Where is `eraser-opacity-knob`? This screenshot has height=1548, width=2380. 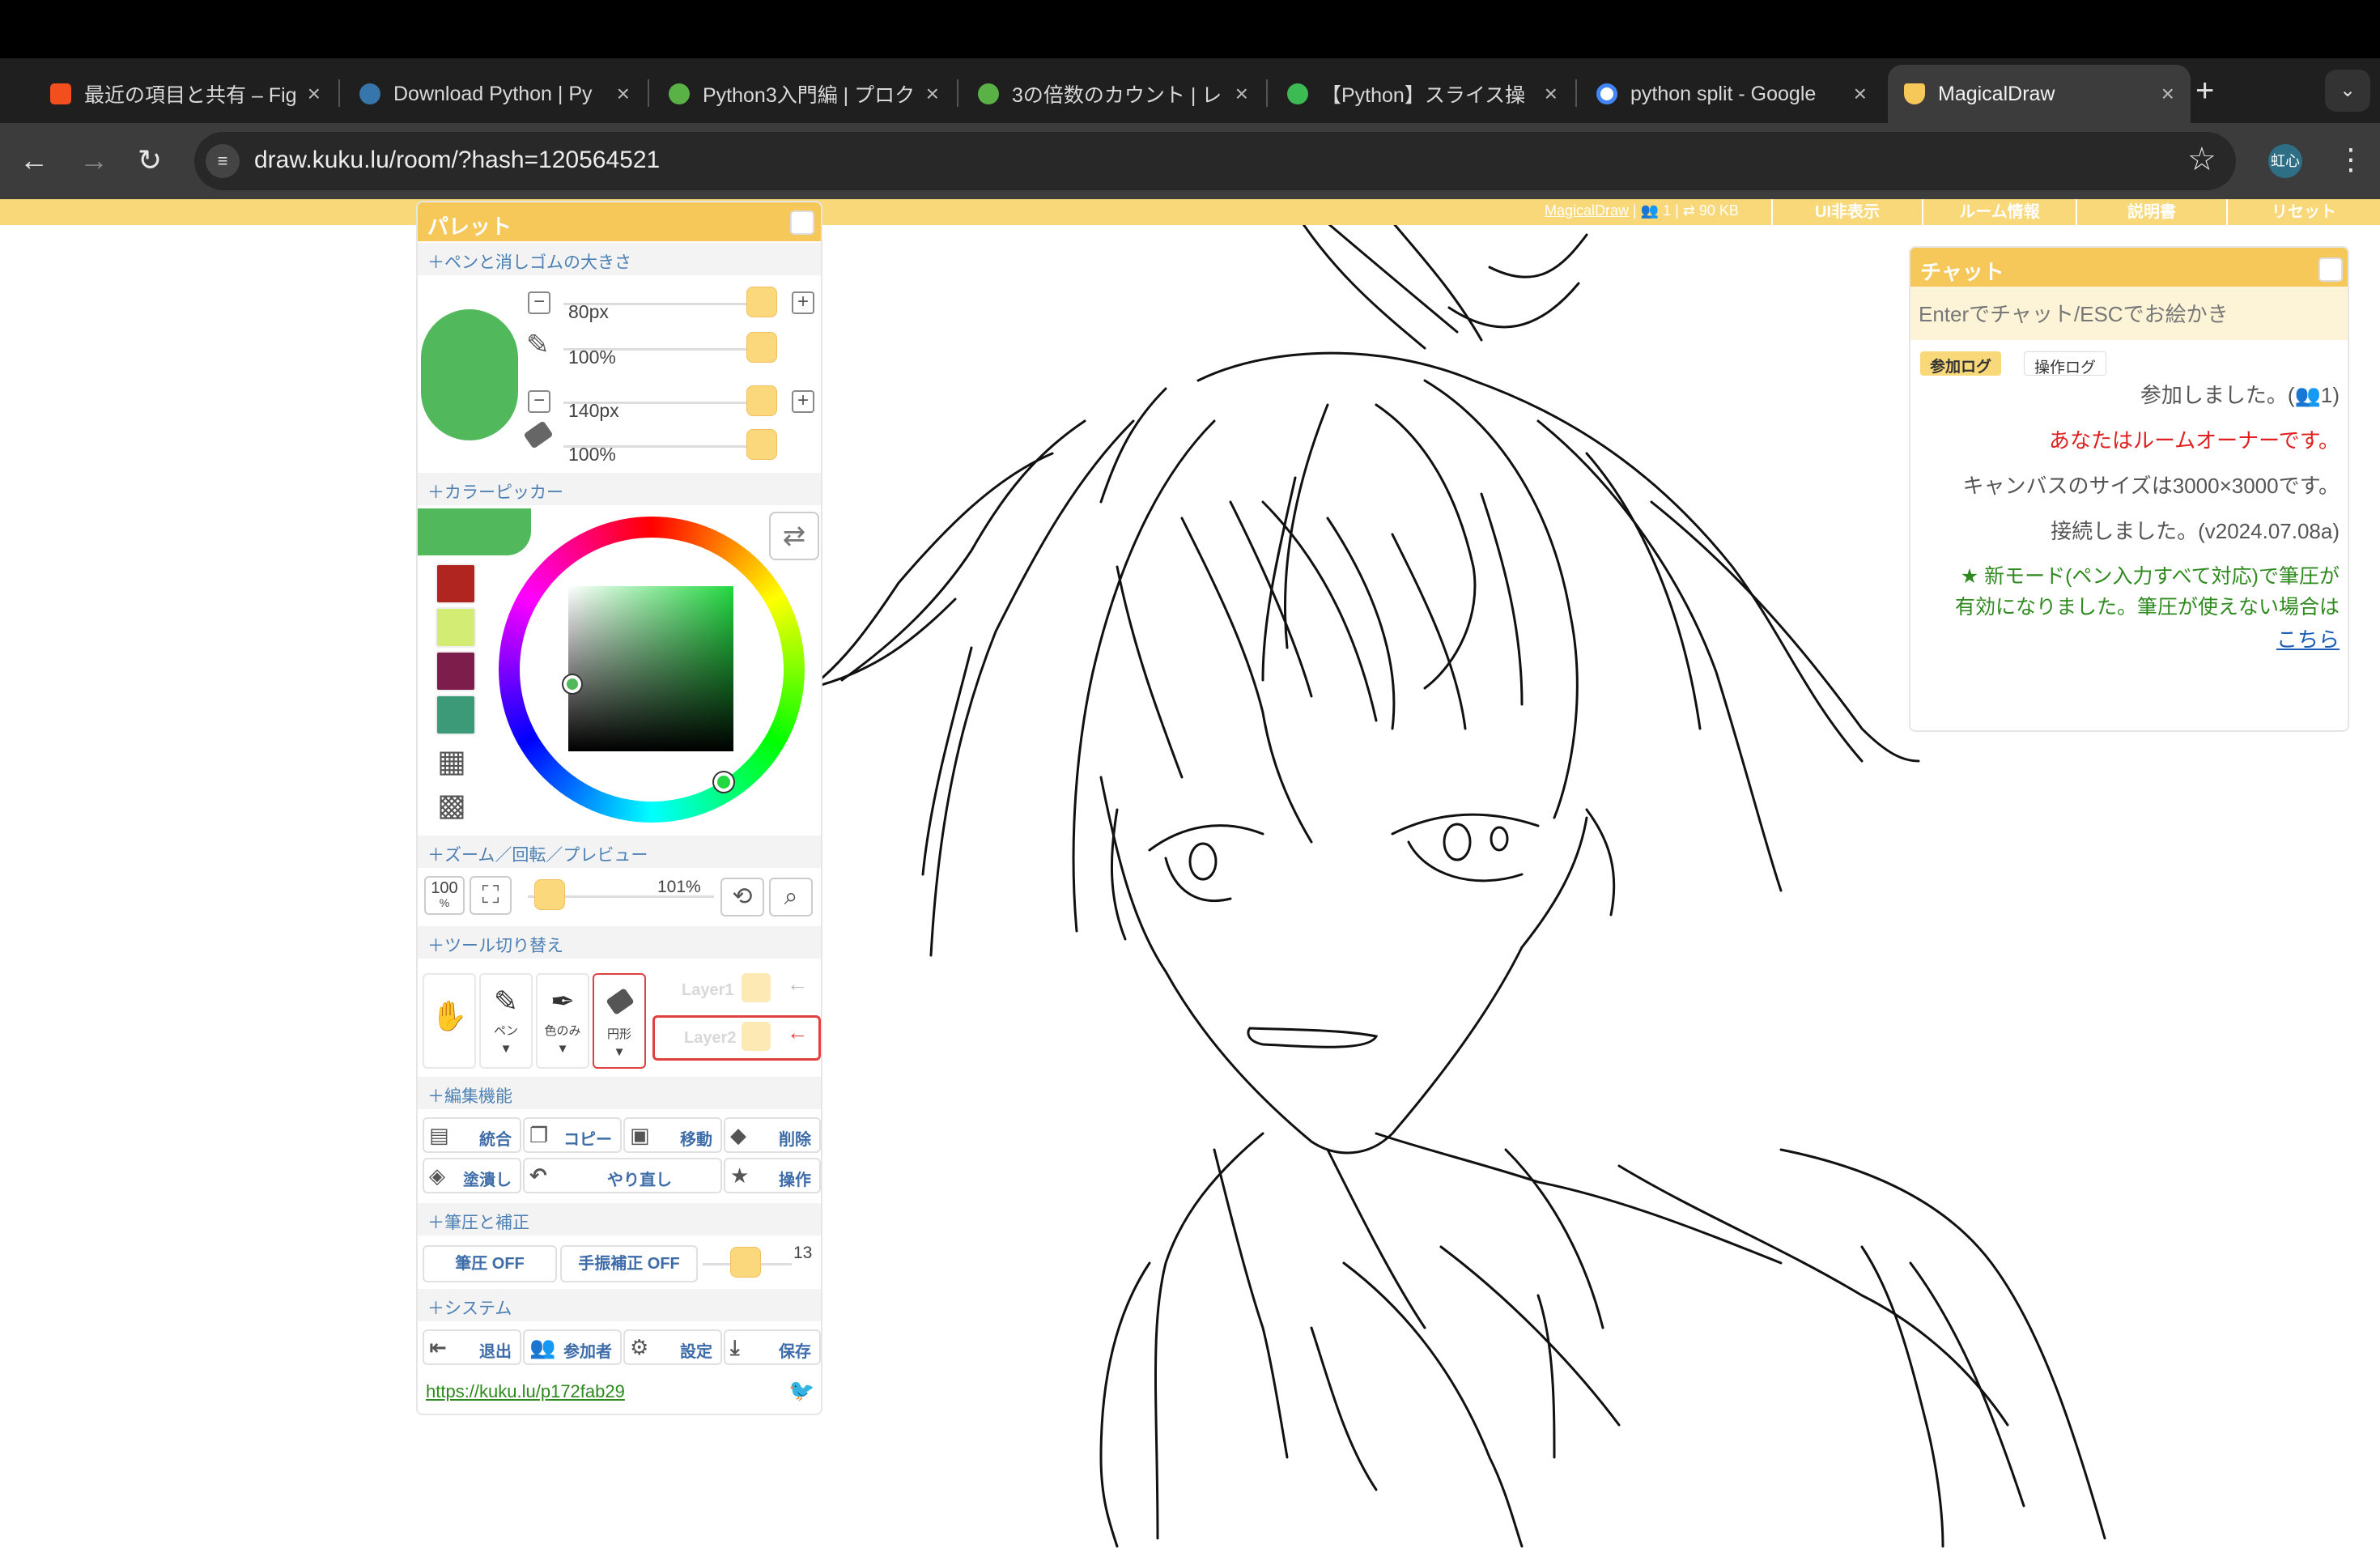 eraser-opacity-knob is located at coordinates (762, 444).